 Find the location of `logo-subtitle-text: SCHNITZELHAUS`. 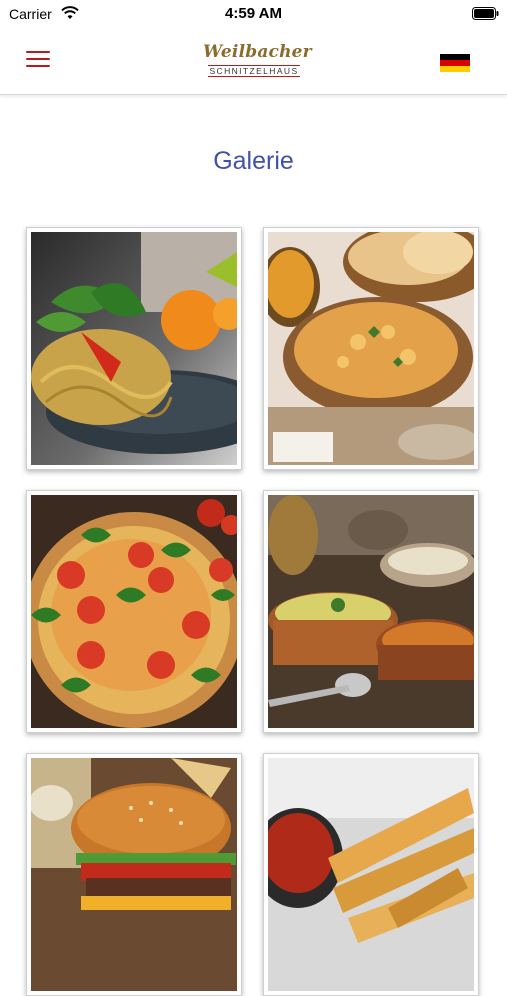

logo-subtitle-text: SCHNITZELHAUS is located at coordinates (254, 71).